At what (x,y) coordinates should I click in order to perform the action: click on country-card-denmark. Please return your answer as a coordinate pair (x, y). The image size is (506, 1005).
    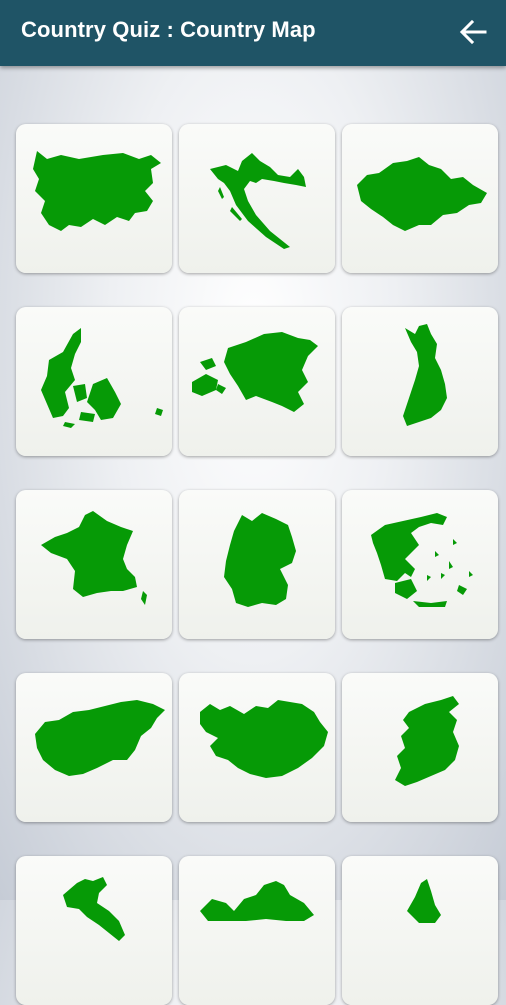
    Looking at the image, I should click on (94, 381).